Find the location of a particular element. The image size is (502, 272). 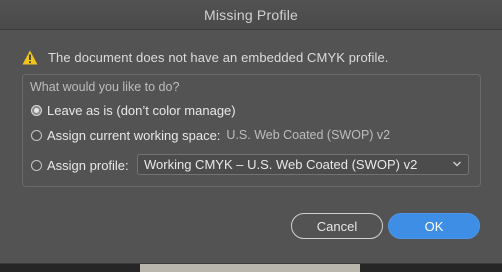

dialog-titlebar: Missing Profile is located at coordinates (251, 15).